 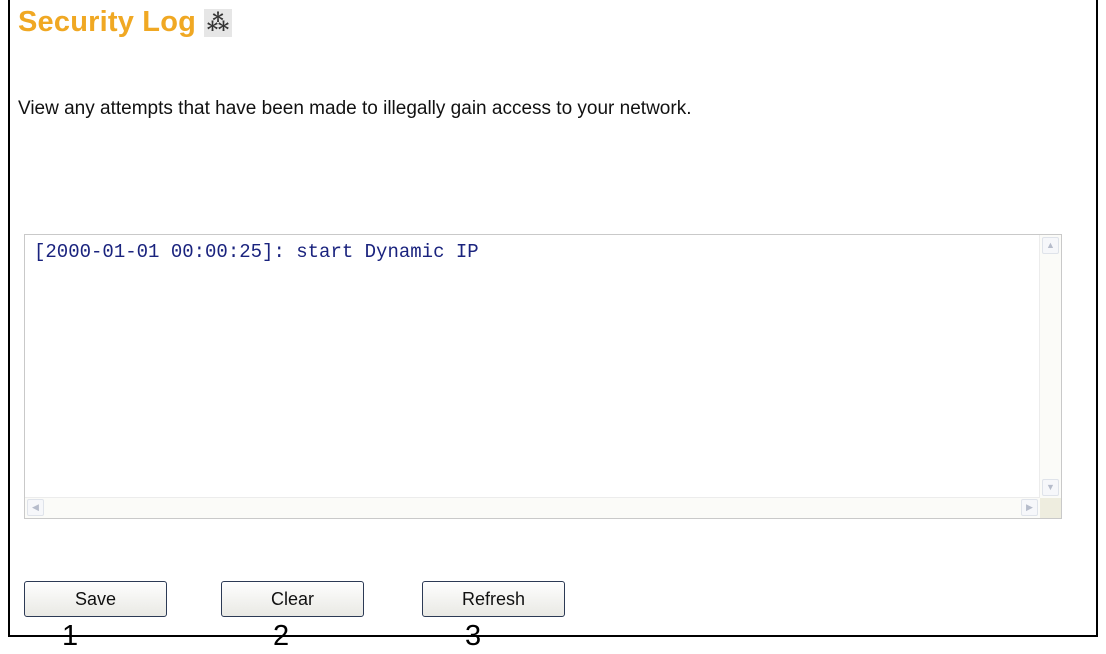 I want to click on title-row: Security Log ⁂, so click(x=125, y=22).